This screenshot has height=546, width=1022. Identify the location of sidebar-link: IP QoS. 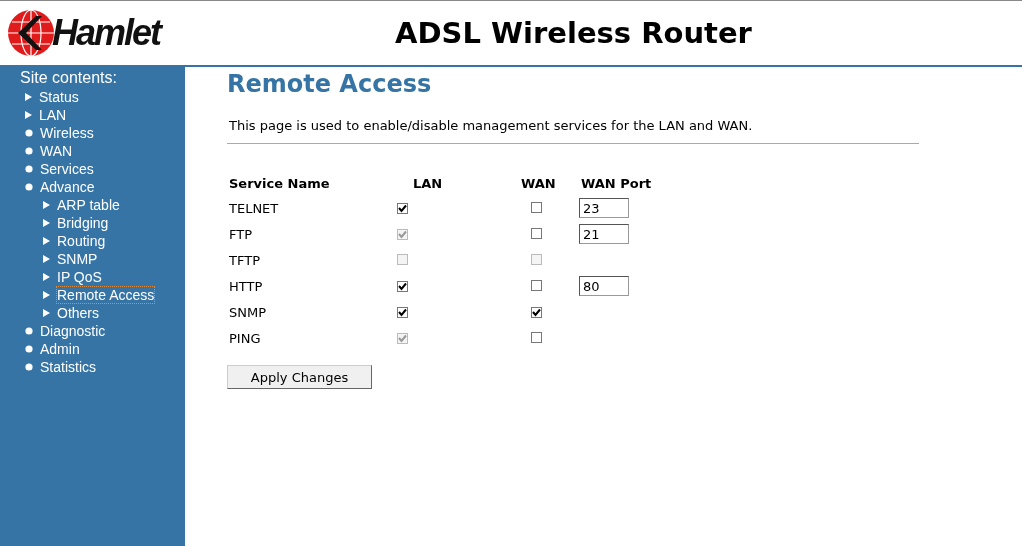
(79, 277).